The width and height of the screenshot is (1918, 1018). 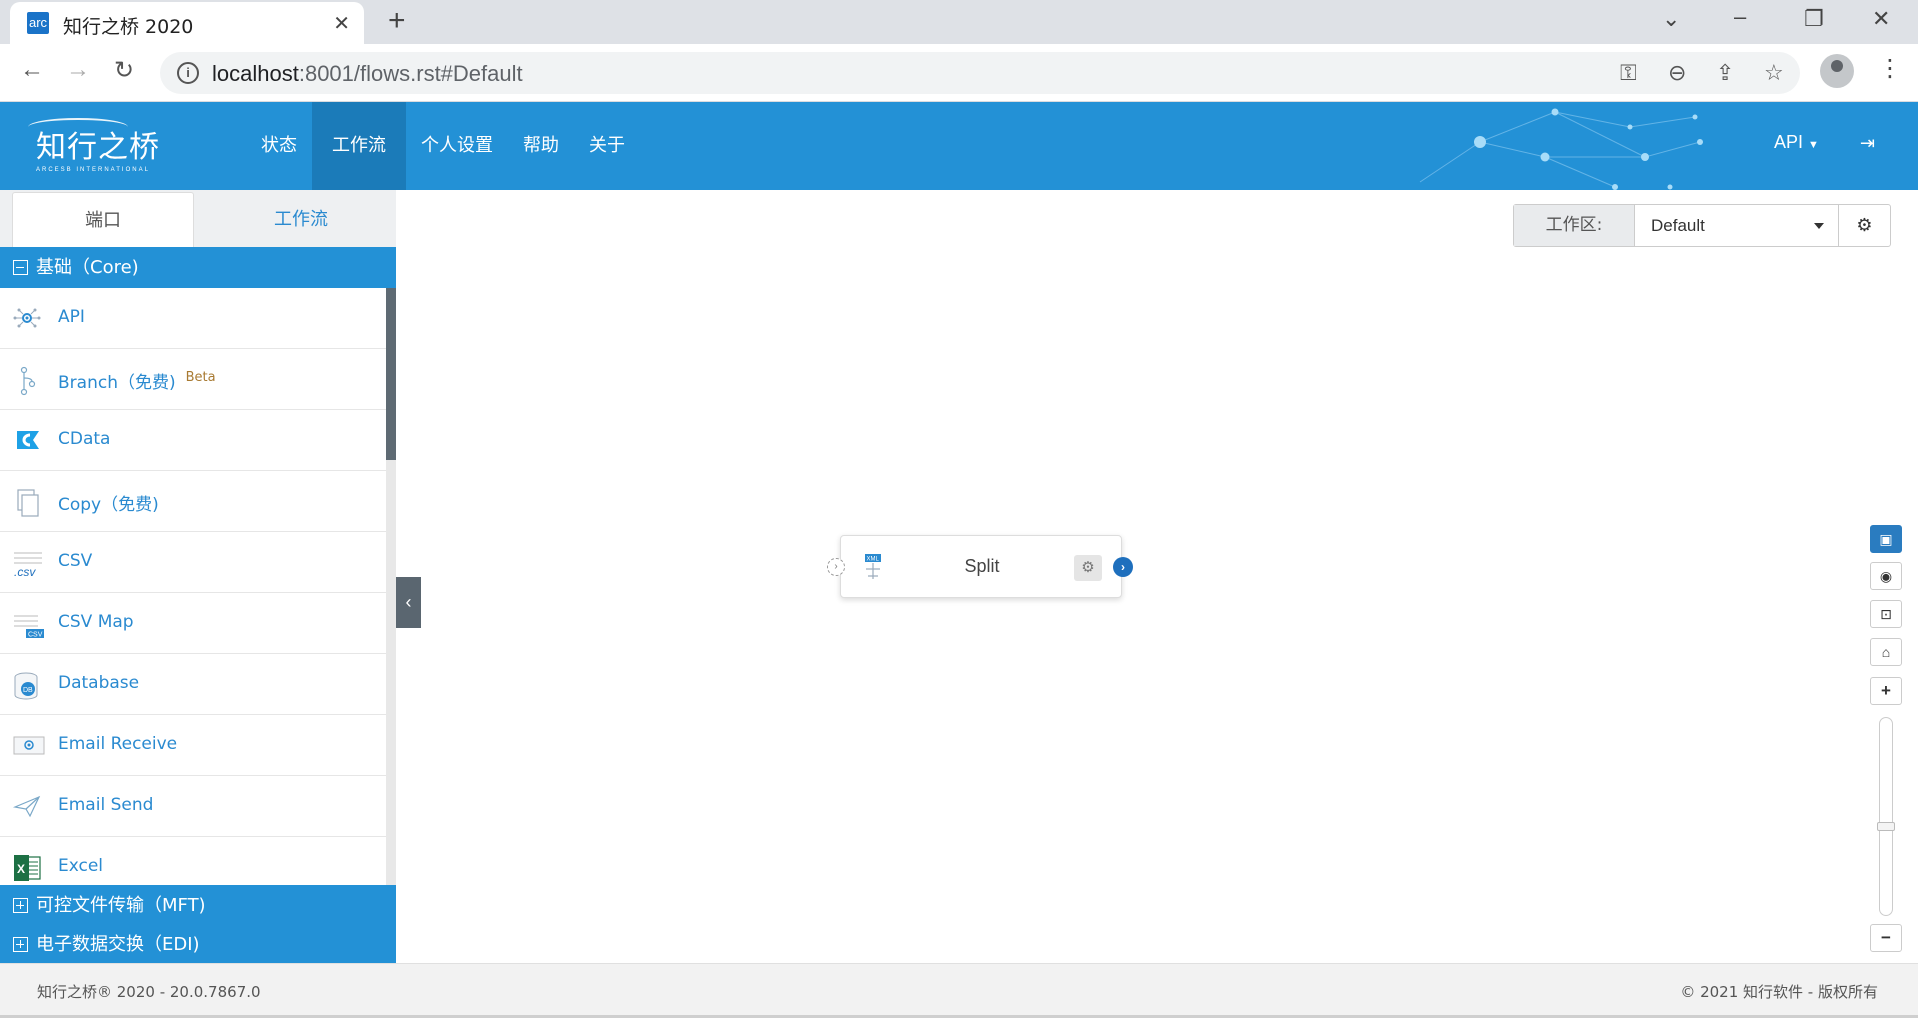 I want to click on save-icon: ▣, so click(x=1886, y=539).